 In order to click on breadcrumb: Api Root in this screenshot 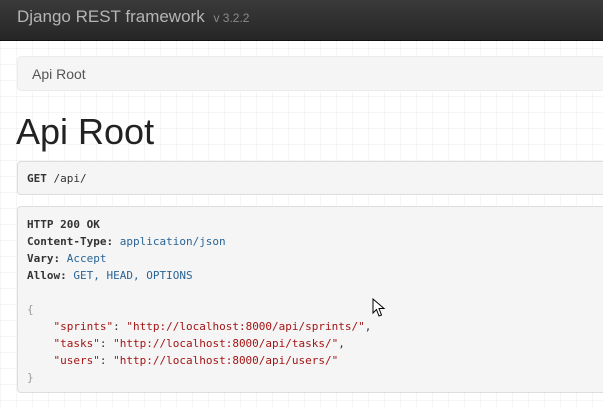, I will do `click(310, 73)`.